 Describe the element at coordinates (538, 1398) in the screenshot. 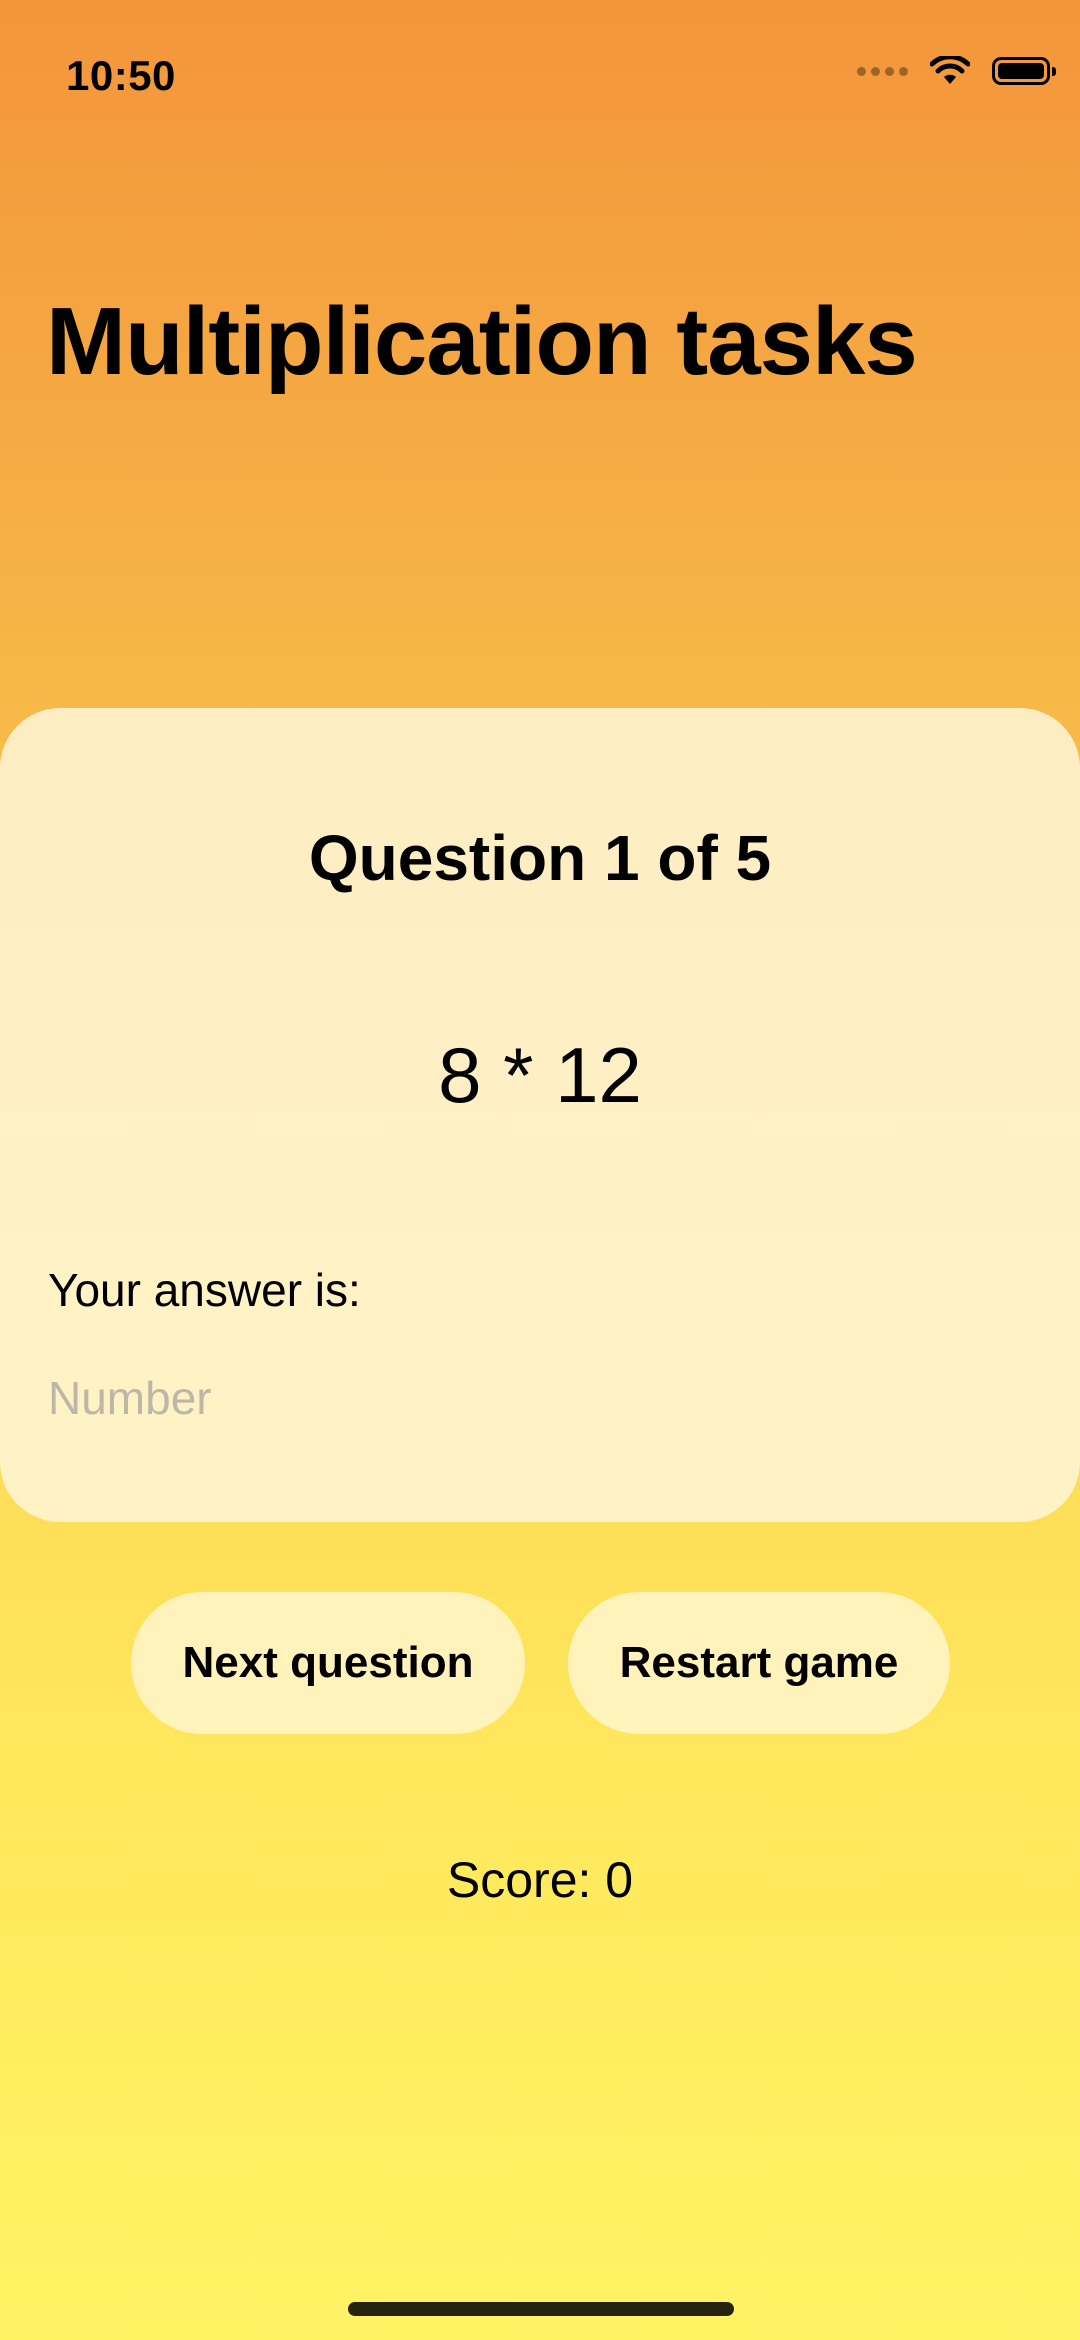

I see `answer-input` at that location.